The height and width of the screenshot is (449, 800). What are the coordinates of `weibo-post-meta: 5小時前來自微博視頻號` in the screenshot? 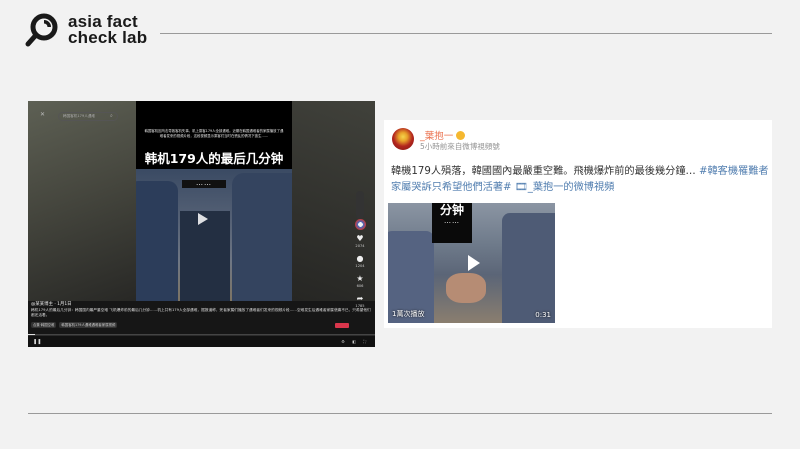 It's located at (460, 146).